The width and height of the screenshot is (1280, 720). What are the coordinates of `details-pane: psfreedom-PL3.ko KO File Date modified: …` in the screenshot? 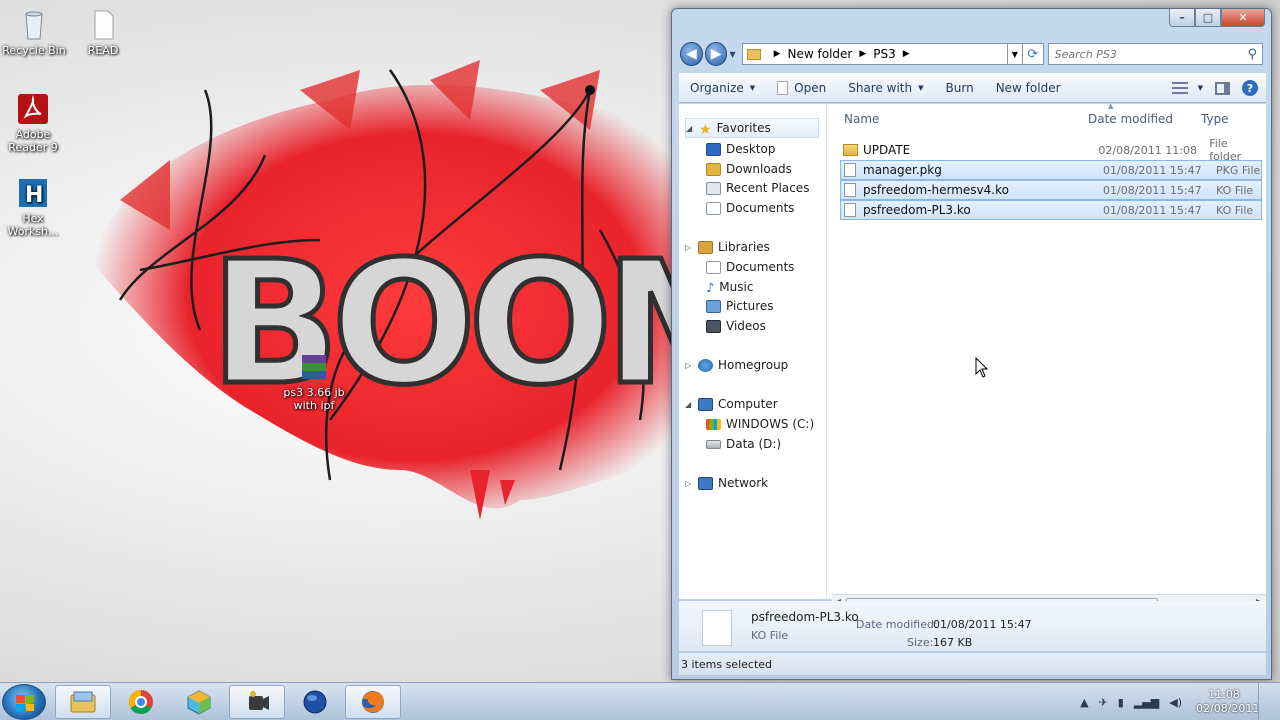 It's located at (972, 626).